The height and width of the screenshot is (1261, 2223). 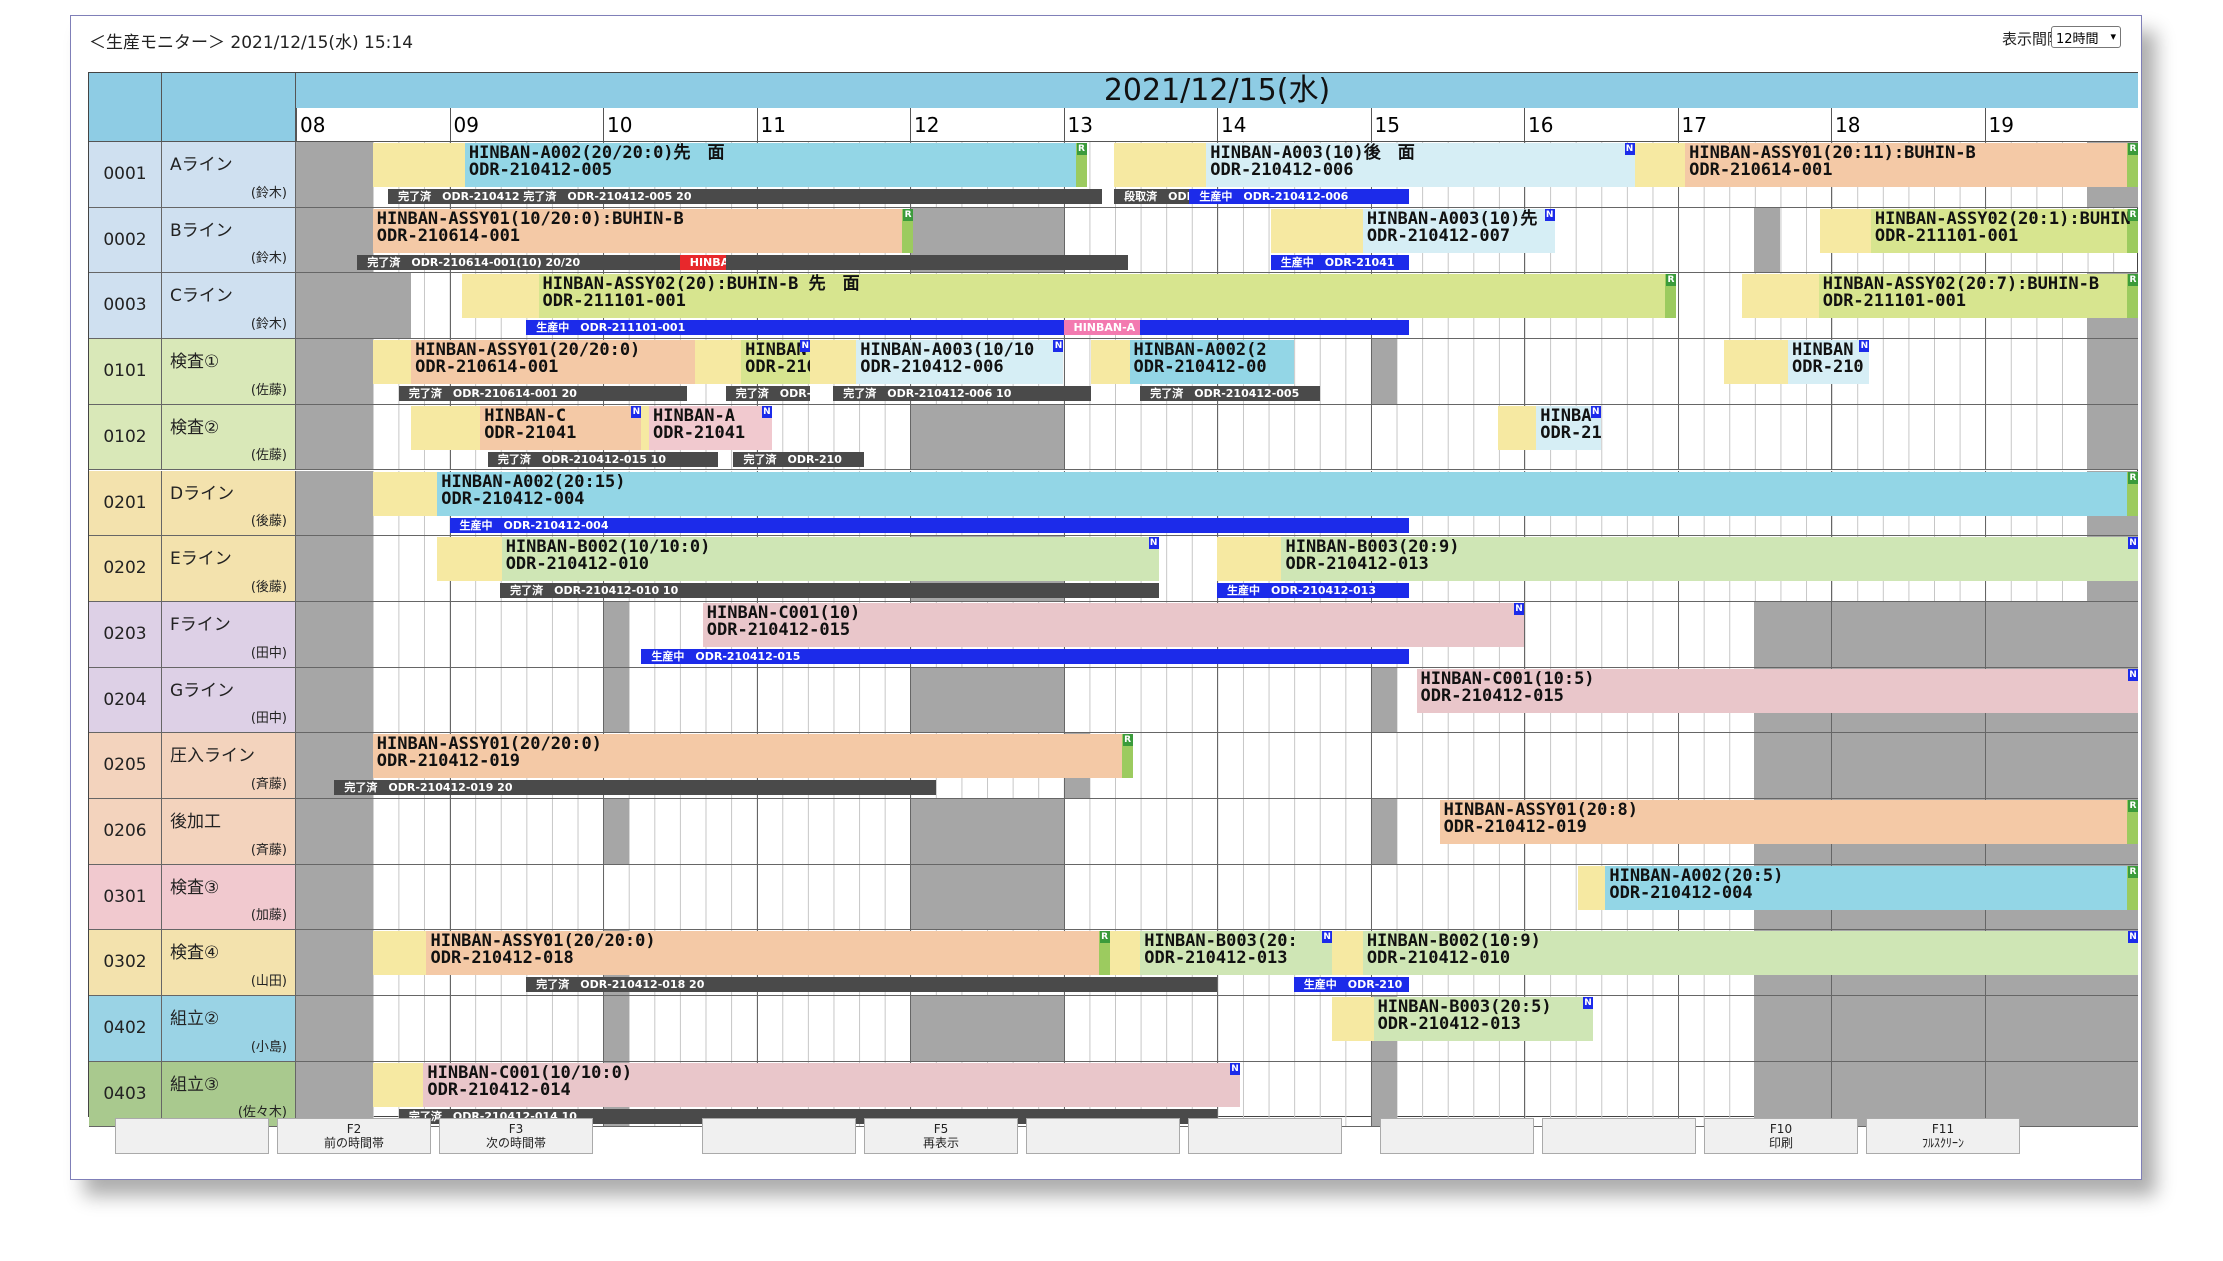 I want to click on status-bar-prod: 生産中 ODR-210412-006, so click(x=1299, y=196).